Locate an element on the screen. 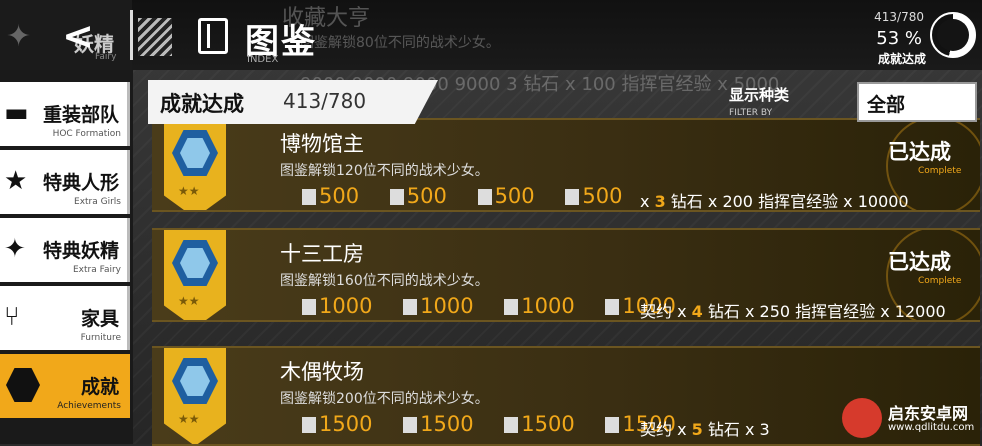 This screenshot has height=446, width=982. sidebar-item-label-en: HOC Formation is located at coordinates (86, 134).